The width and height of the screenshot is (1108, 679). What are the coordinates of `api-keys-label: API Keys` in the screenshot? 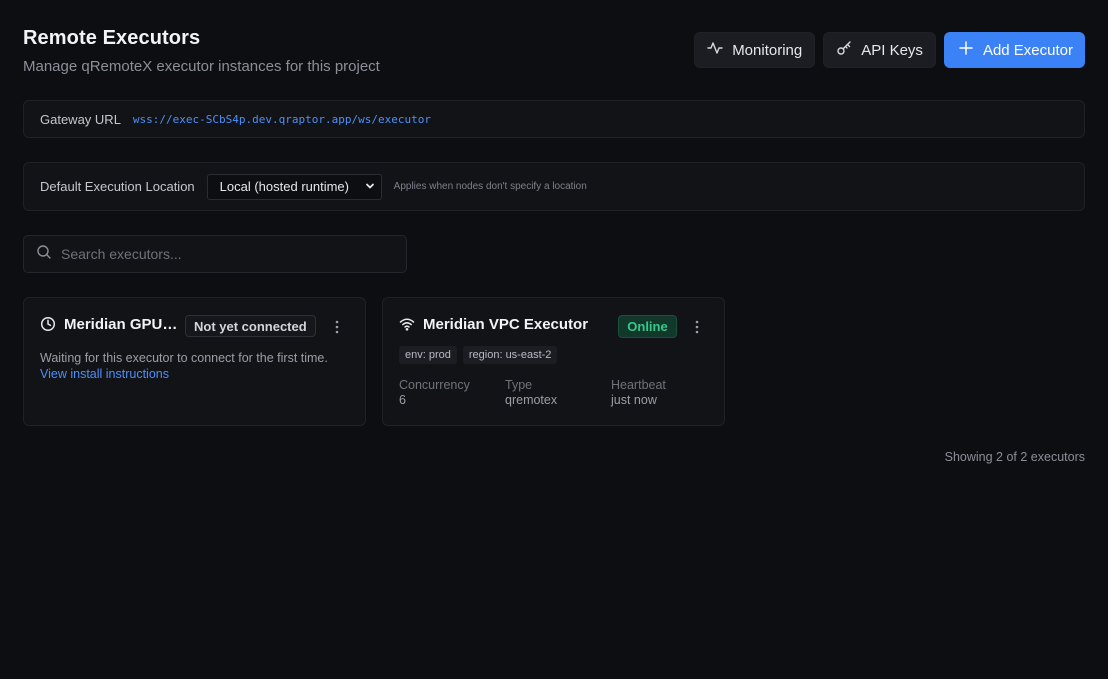 It's located at (892, 50).